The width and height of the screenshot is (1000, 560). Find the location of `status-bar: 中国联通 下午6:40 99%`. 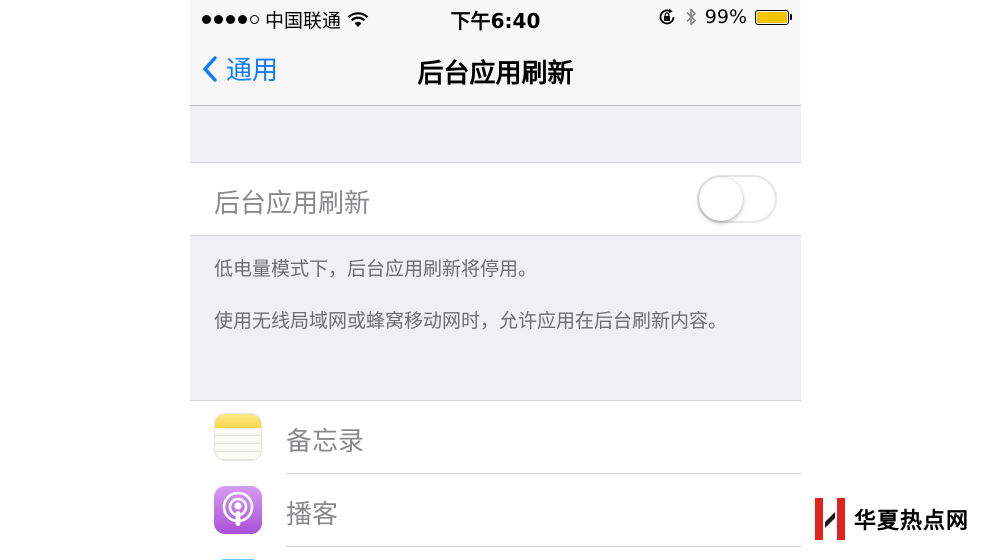

status-bar: 中国联通 下午6:40 99% is located at coordinates (495, 18).